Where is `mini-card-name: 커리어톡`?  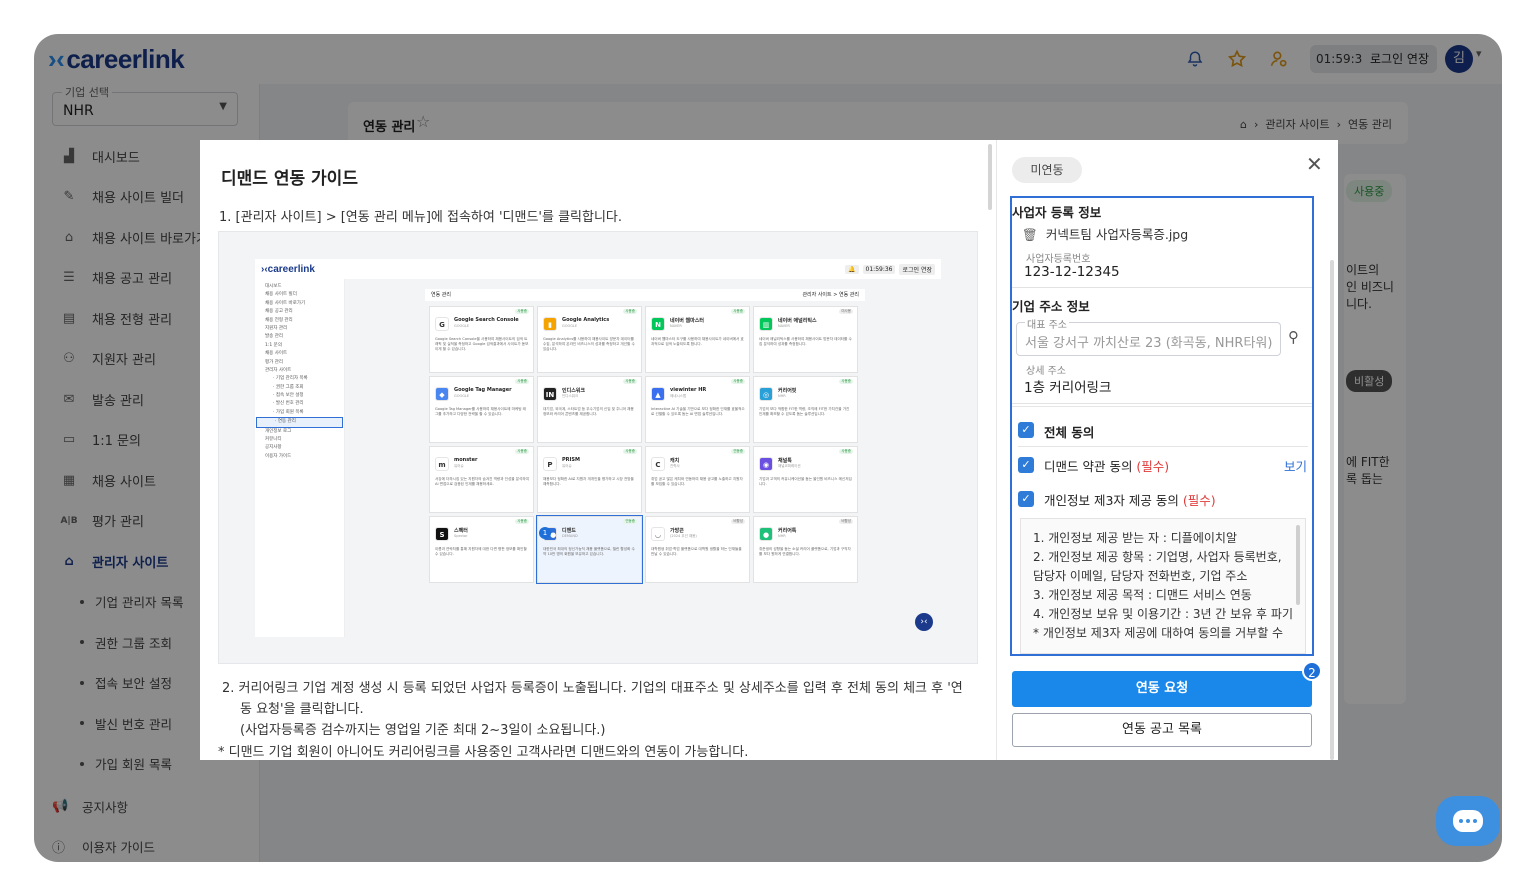 mini-card-name: 커리어톡 is located at coordinates (787, 531).